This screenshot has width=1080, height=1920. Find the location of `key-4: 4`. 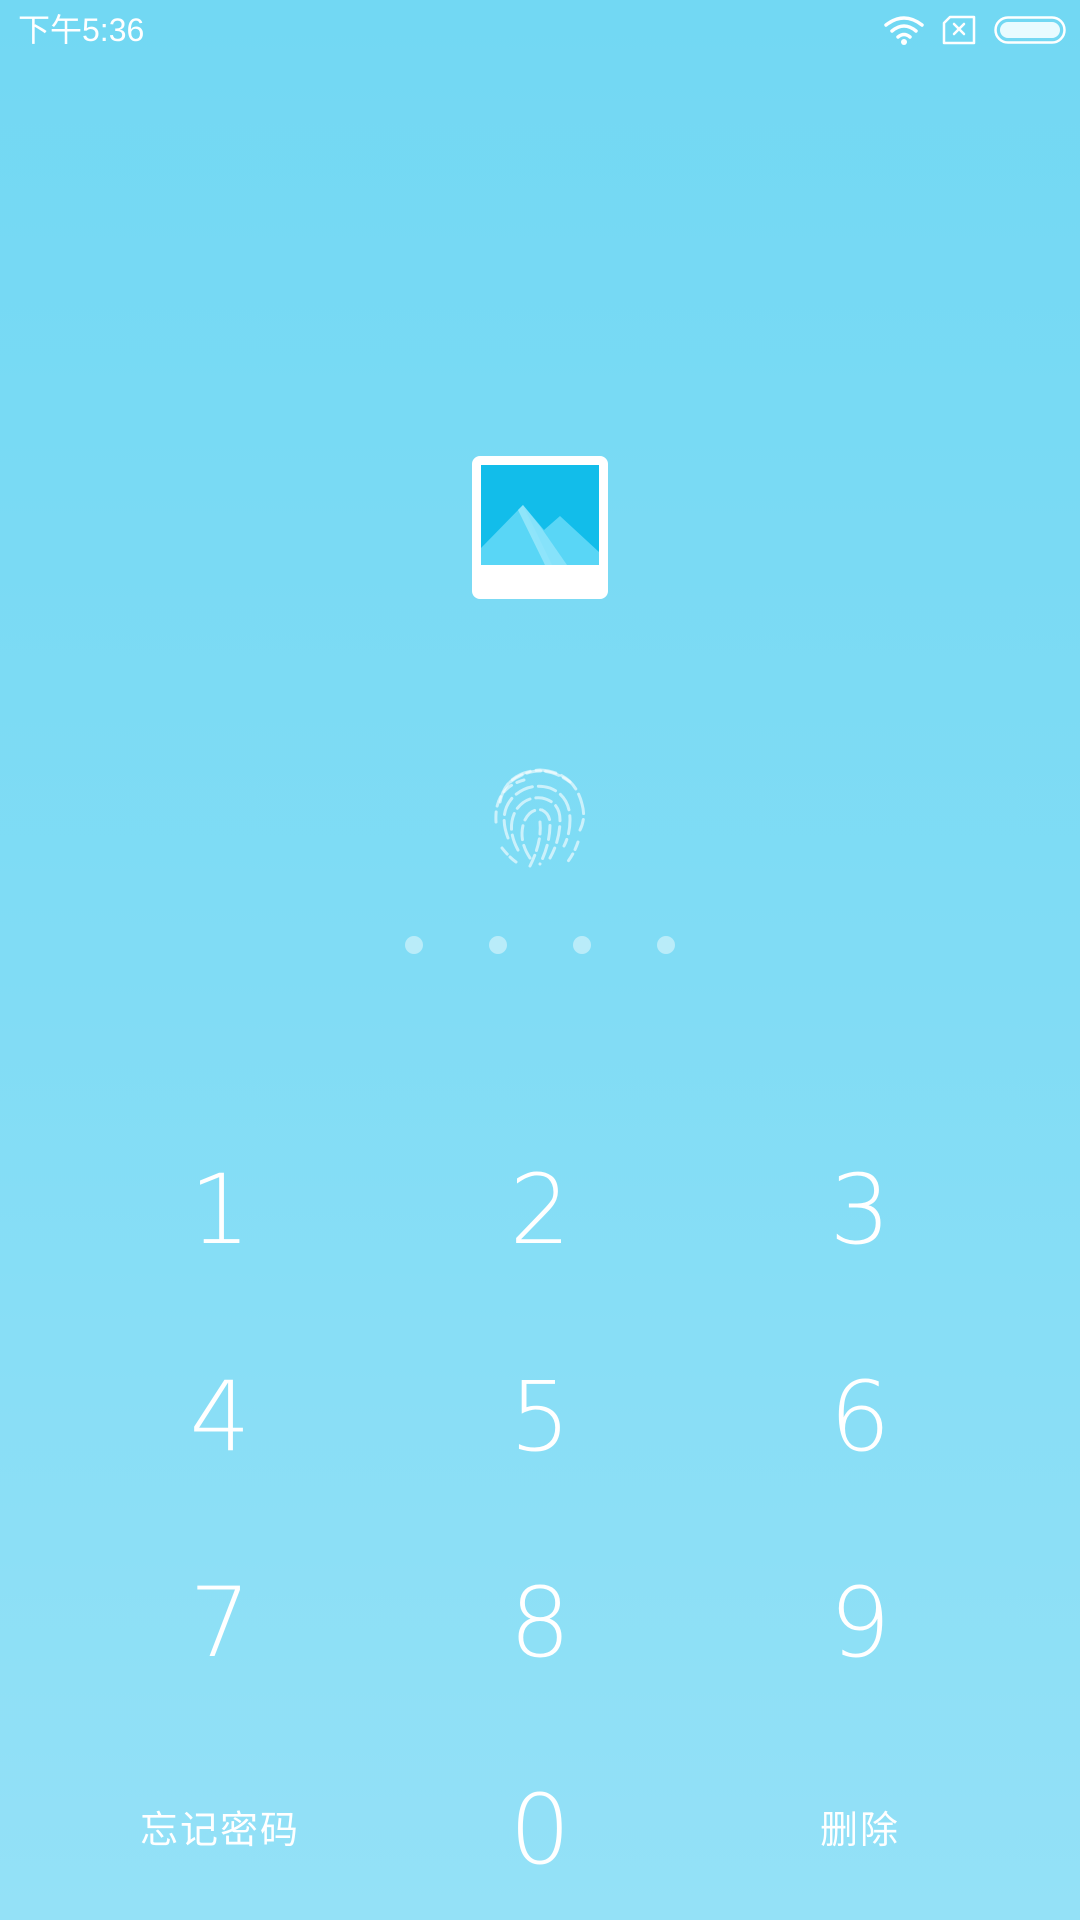

key-4: 4 is located at coordinates (220, 1417).